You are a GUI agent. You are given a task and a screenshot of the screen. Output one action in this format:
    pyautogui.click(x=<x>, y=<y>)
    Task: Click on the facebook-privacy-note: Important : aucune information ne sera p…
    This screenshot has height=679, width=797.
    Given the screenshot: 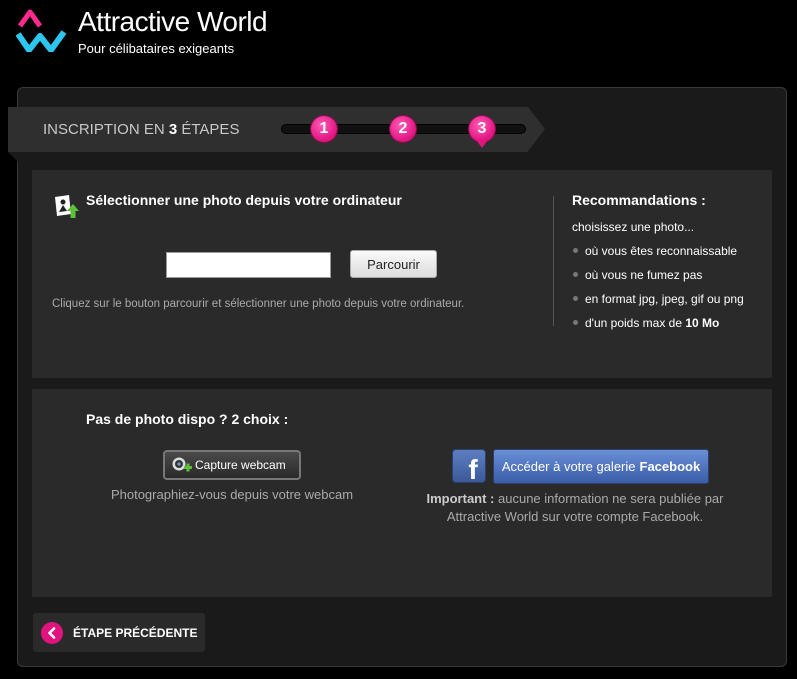 What is the action you would take?
    pyautogui.click(x=575, y=507)
    